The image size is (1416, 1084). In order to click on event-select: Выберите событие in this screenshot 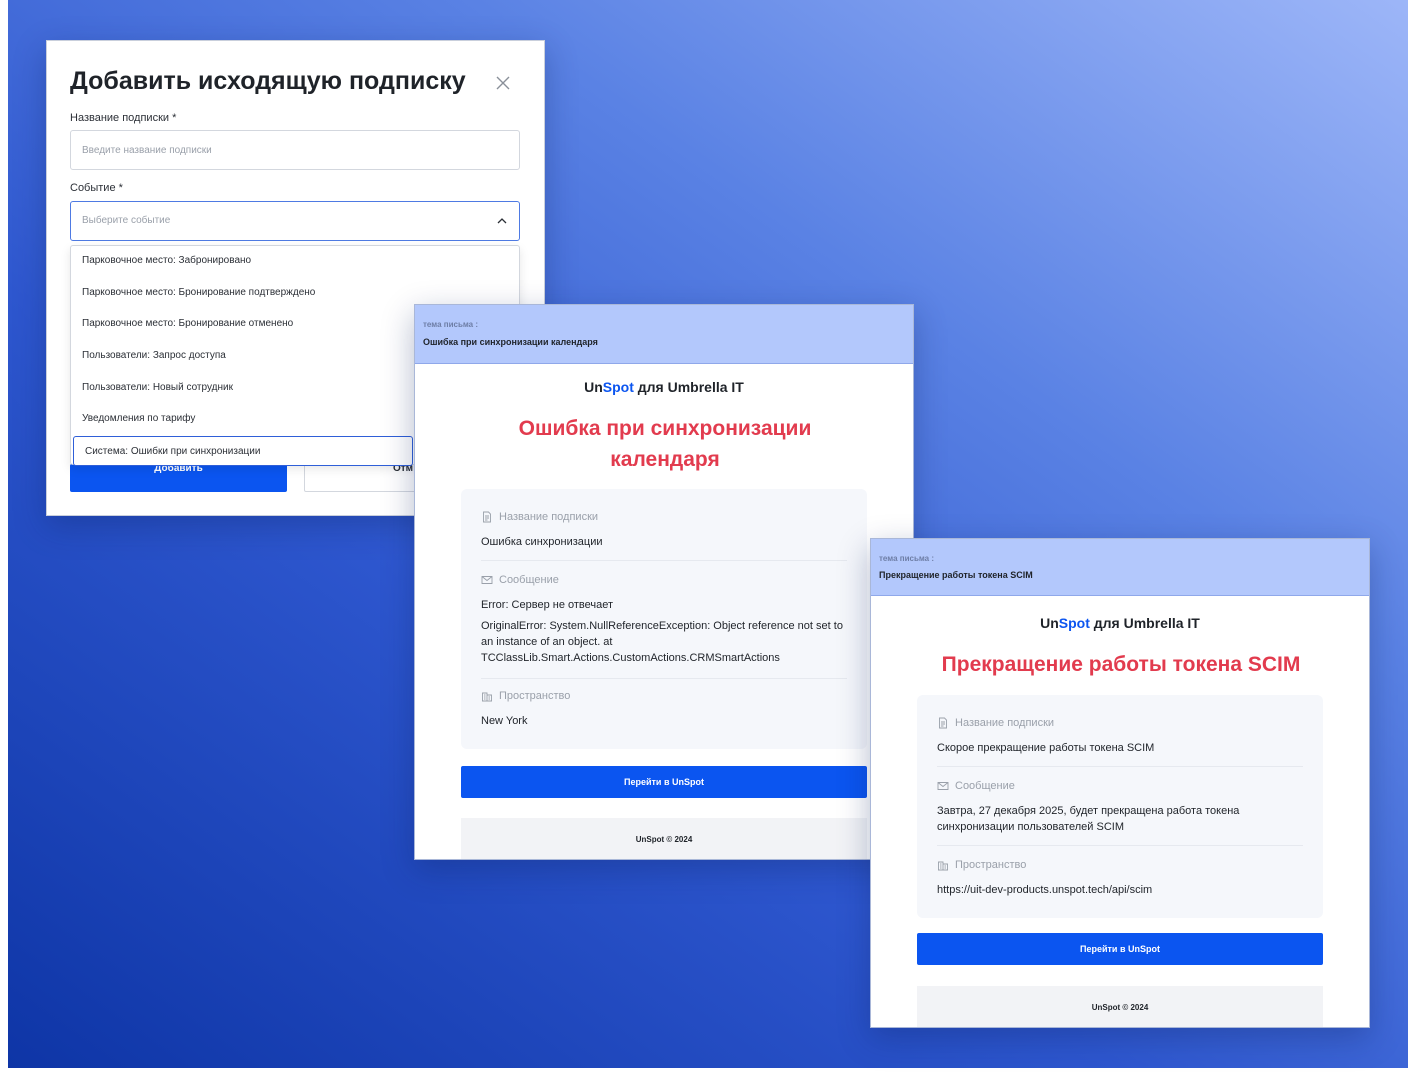, I will do `click(295, 221)`.